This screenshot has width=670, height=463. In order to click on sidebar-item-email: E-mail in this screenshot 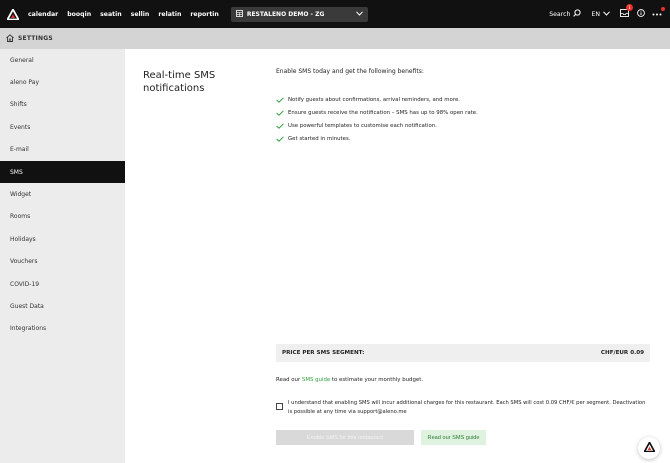, I will do `click(62, 150)`.